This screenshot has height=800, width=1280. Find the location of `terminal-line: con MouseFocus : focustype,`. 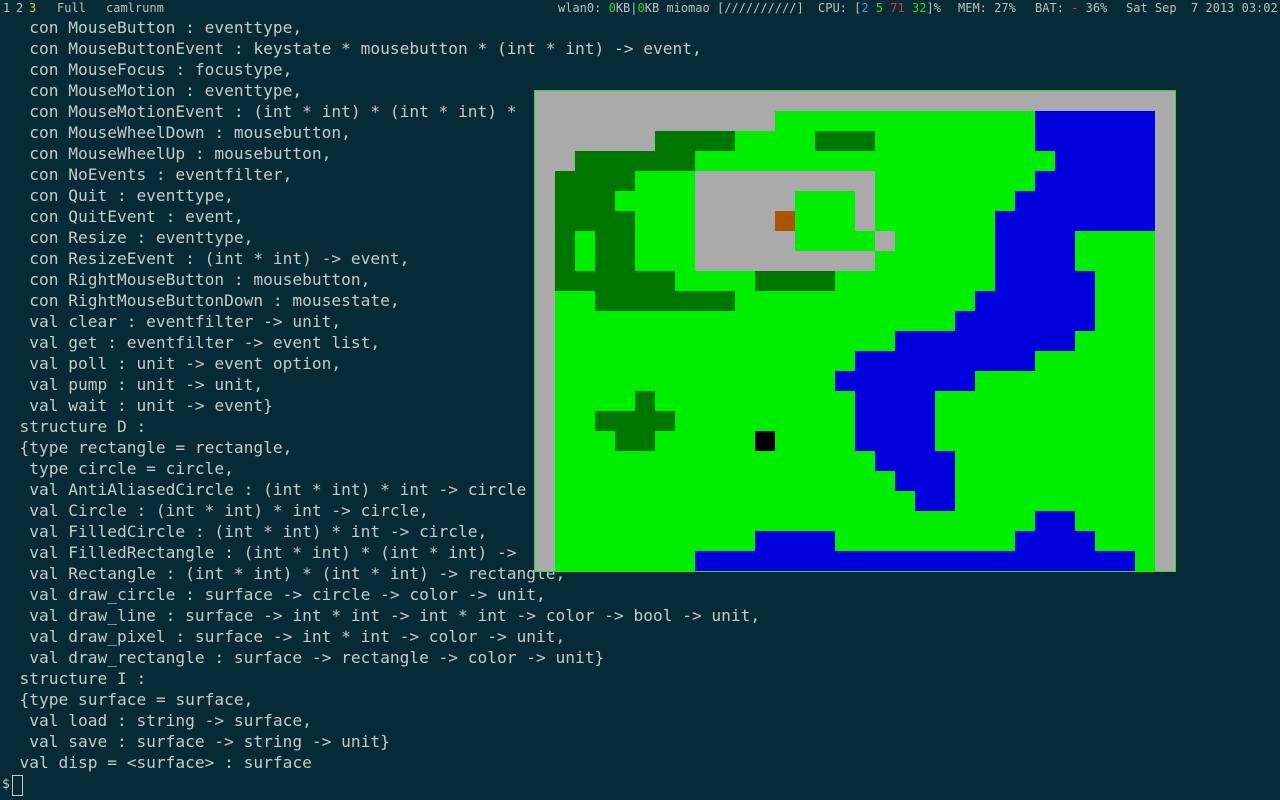

terminal-line: con MouseFocus : focustype, is located at coordinates (146, 69).